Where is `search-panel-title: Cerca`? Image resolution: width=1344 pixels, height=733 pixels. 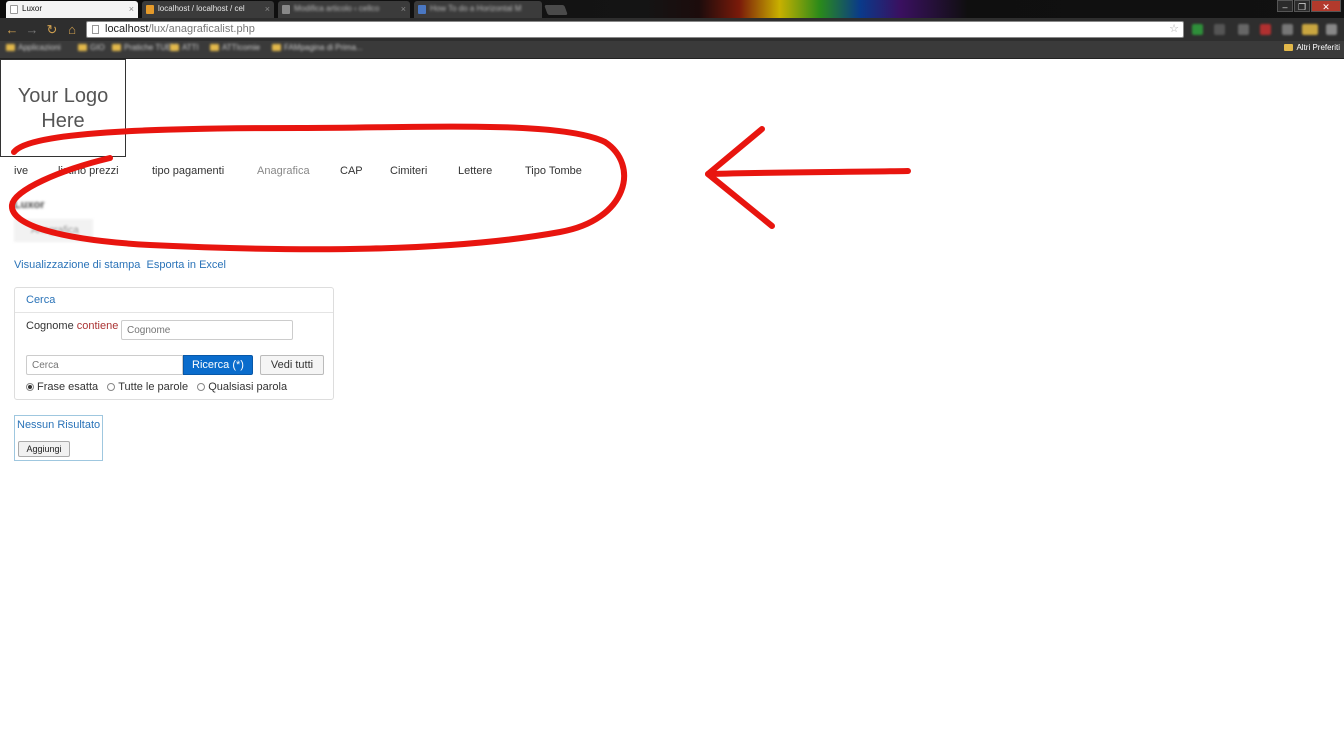
search-panel-title: Cerca is located at coordinates (174, 300).